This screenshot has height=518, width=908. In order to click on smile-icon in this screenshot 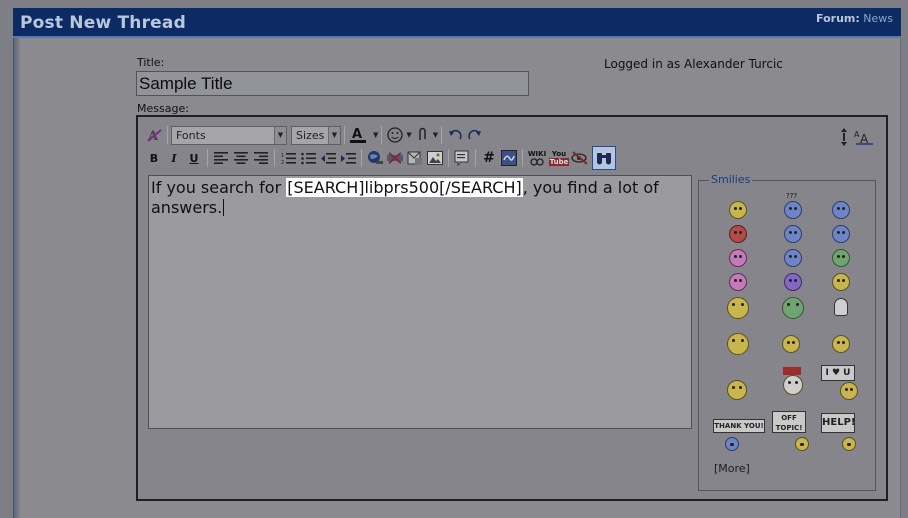, I will do `click(738, 210)`.